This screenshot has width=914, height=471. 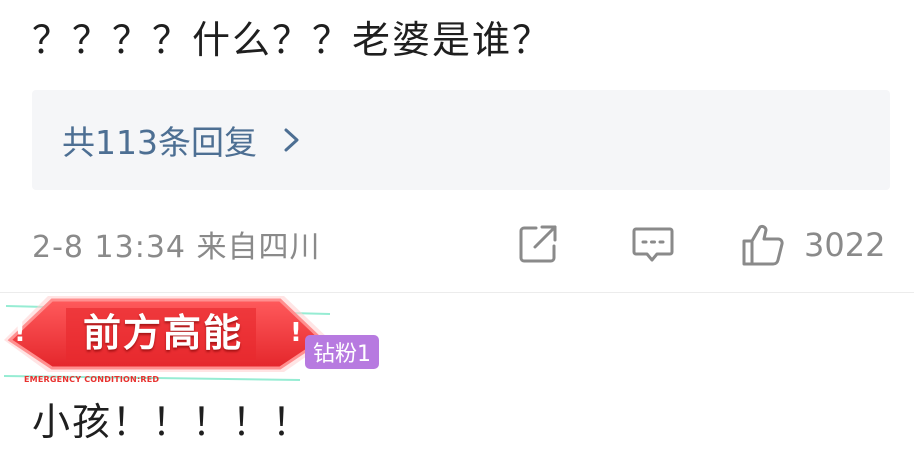 I want to click on replies-count-label: 共113条回复, so click(x=159, y=142).